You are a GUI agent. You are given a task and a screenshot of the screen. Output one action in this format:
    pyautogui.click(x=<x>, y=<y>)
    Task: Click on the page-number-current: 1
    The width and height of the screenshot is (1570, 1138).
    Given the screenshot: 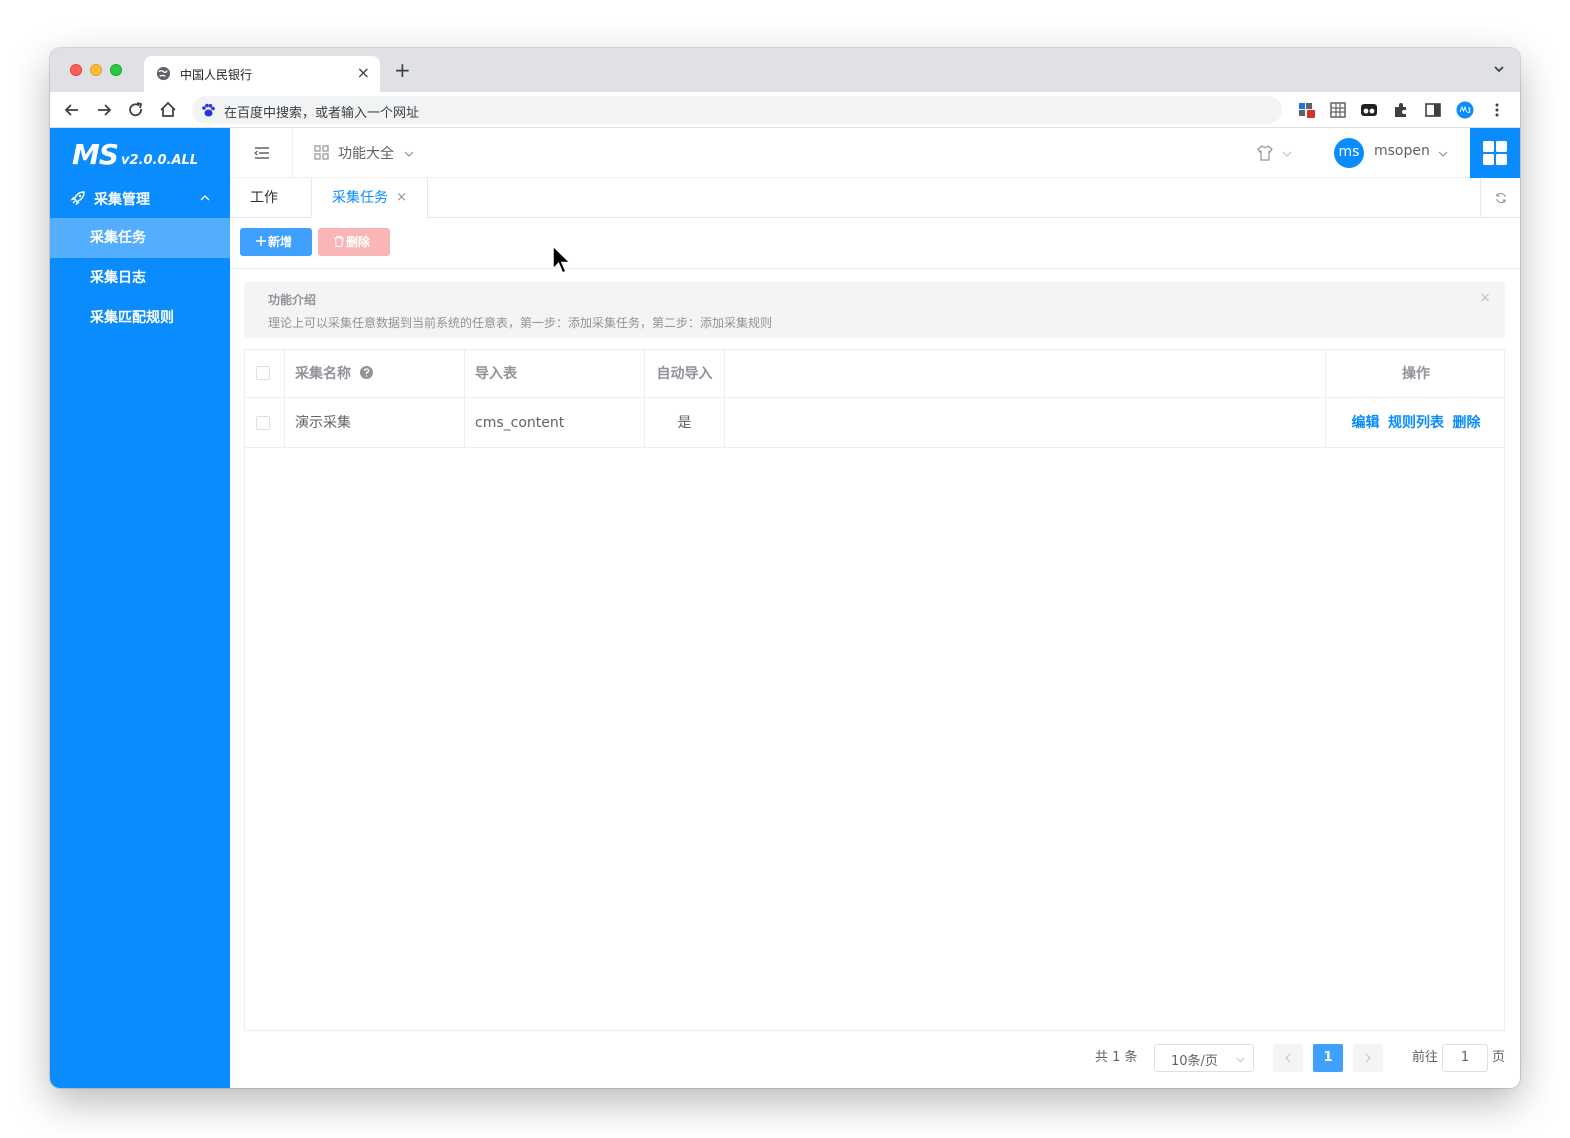 What is the action you would take?
    pyautogui.click(x=1328, y=1058)
    